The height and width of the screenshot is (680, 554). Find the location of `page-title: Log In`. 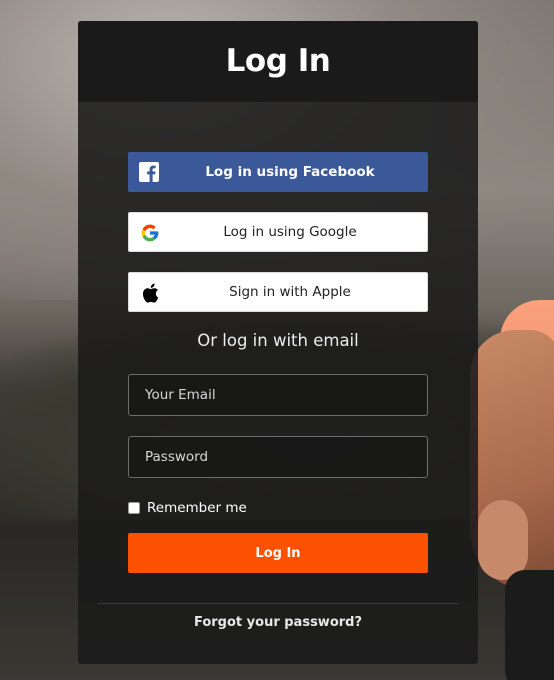

page-title: Log In is located at coordinates (278, 60).